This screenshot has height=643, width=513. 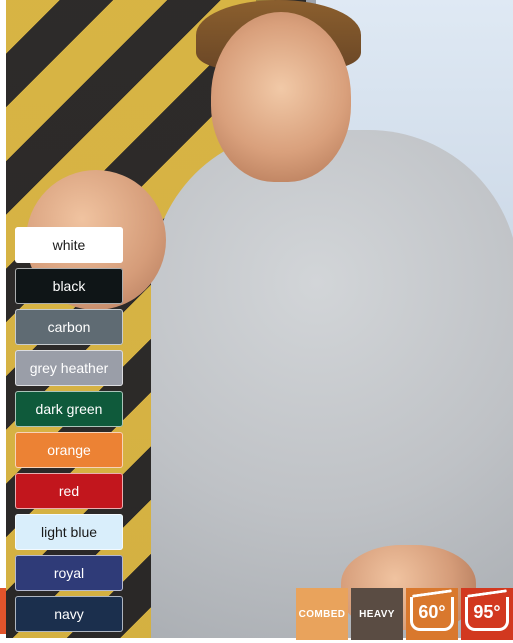 I want to click on heavy-label: HEAVY, so click(x=377, y=614).